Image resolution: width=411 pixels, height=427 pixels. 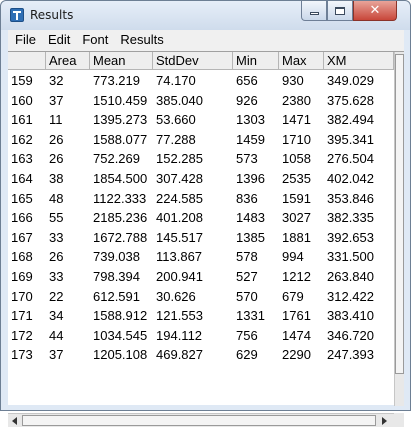 I want to click on cell-min: 1483, so click(x=250, y=218).